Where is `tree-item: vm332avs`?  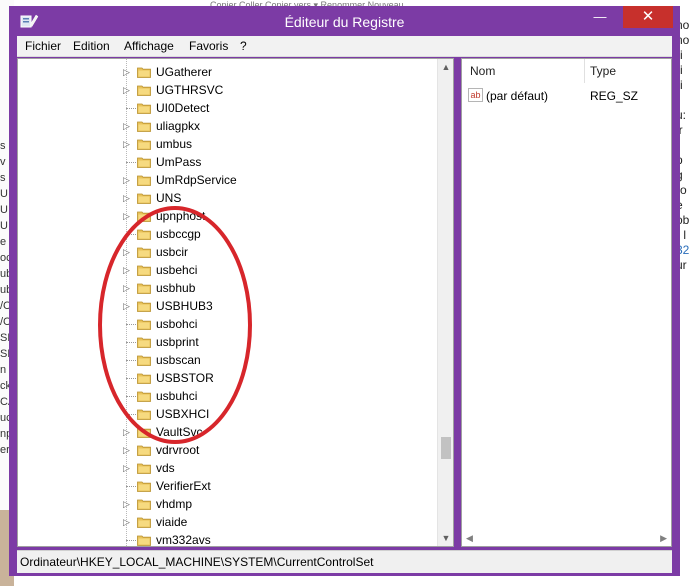
tree-item: vm332avs is located at coordinates (228, 539).